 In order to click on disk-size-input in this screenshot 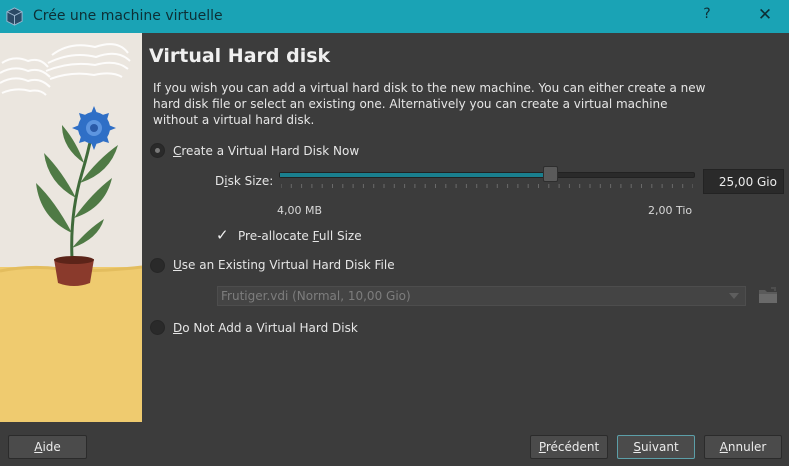, I will do `click(743, 181)`.